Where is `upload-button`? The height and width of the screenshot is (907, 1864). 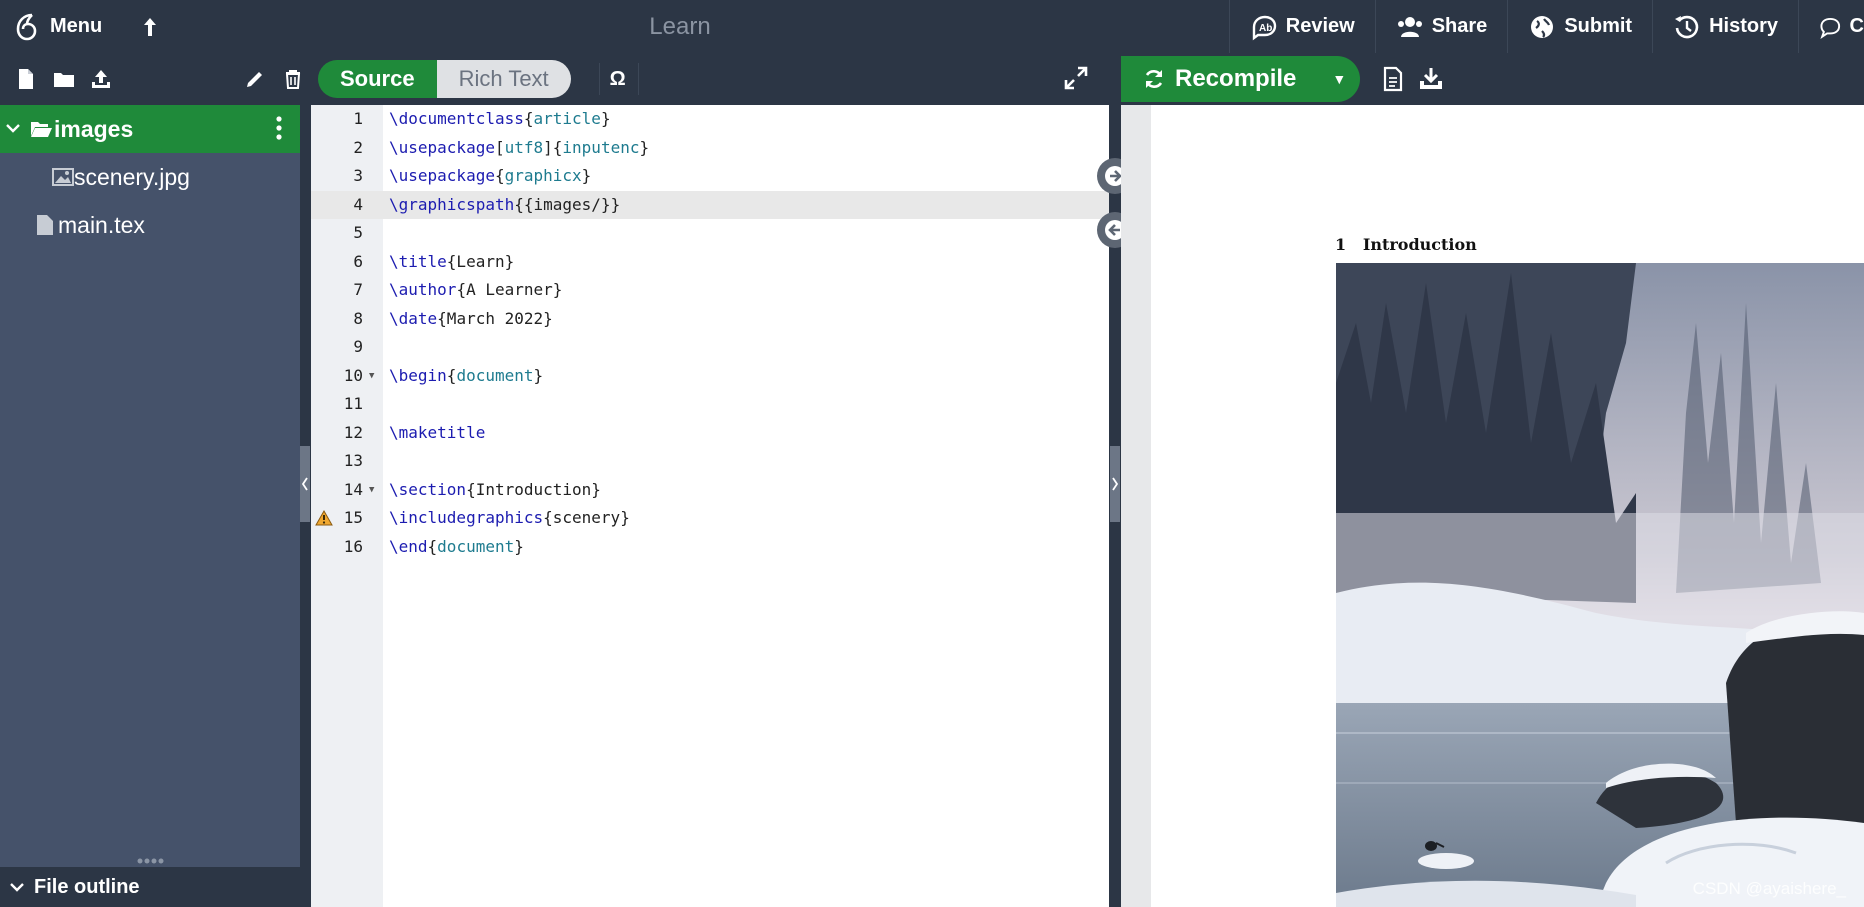
upload-button is located at coordinates (101, 79).